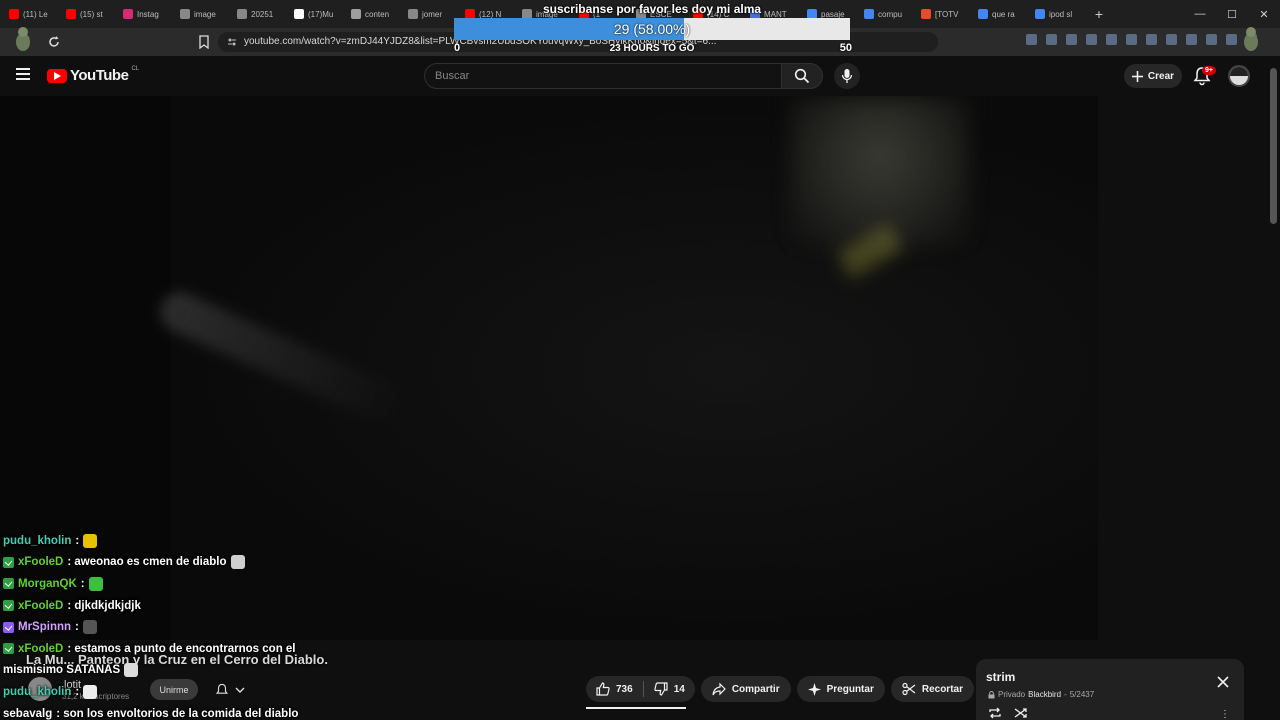 The height and width of the screenshot is (720, 1280). What do you see at coordinates (35, 14) in the screenshot?
I see `tab-label: (11) Le` at bounding box center [35, 14].